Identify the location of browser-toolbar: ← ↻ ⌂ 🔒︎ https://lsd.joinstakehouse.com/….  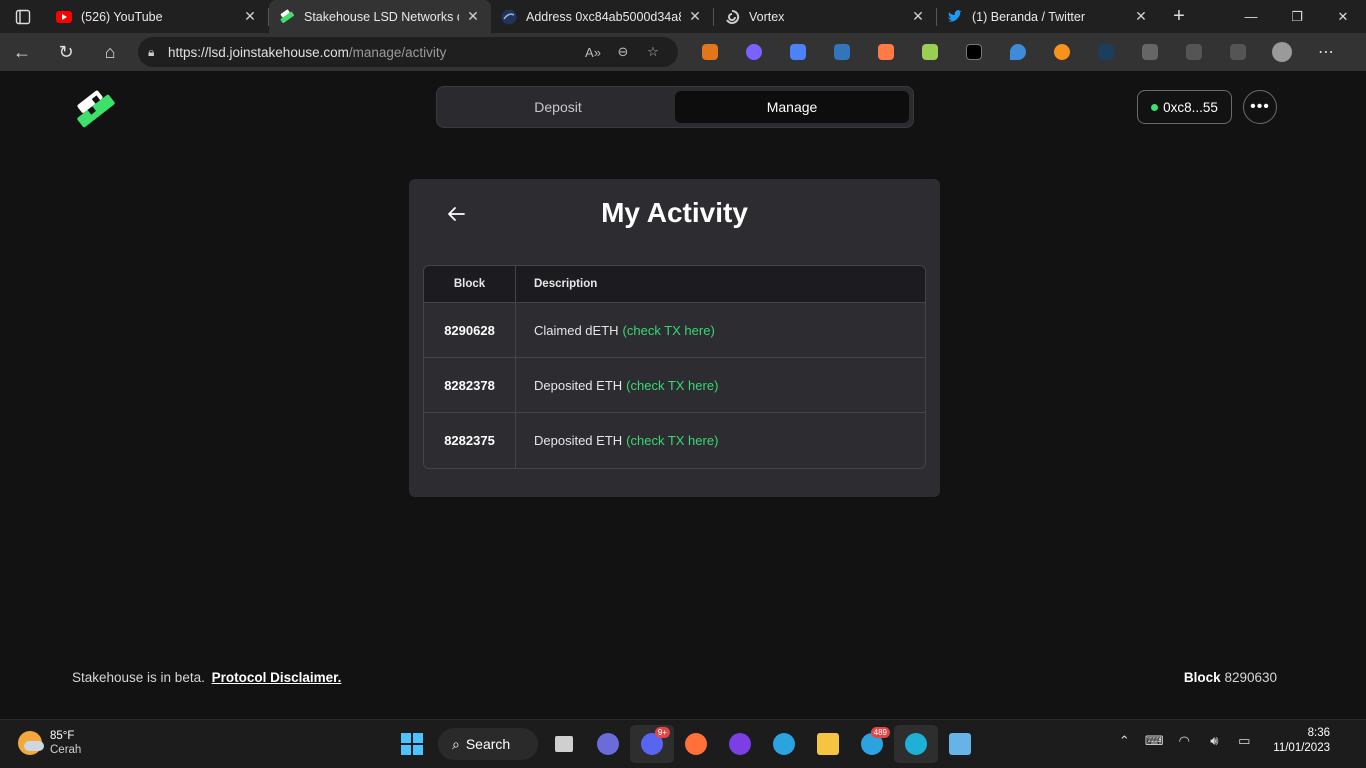
(683, 52).